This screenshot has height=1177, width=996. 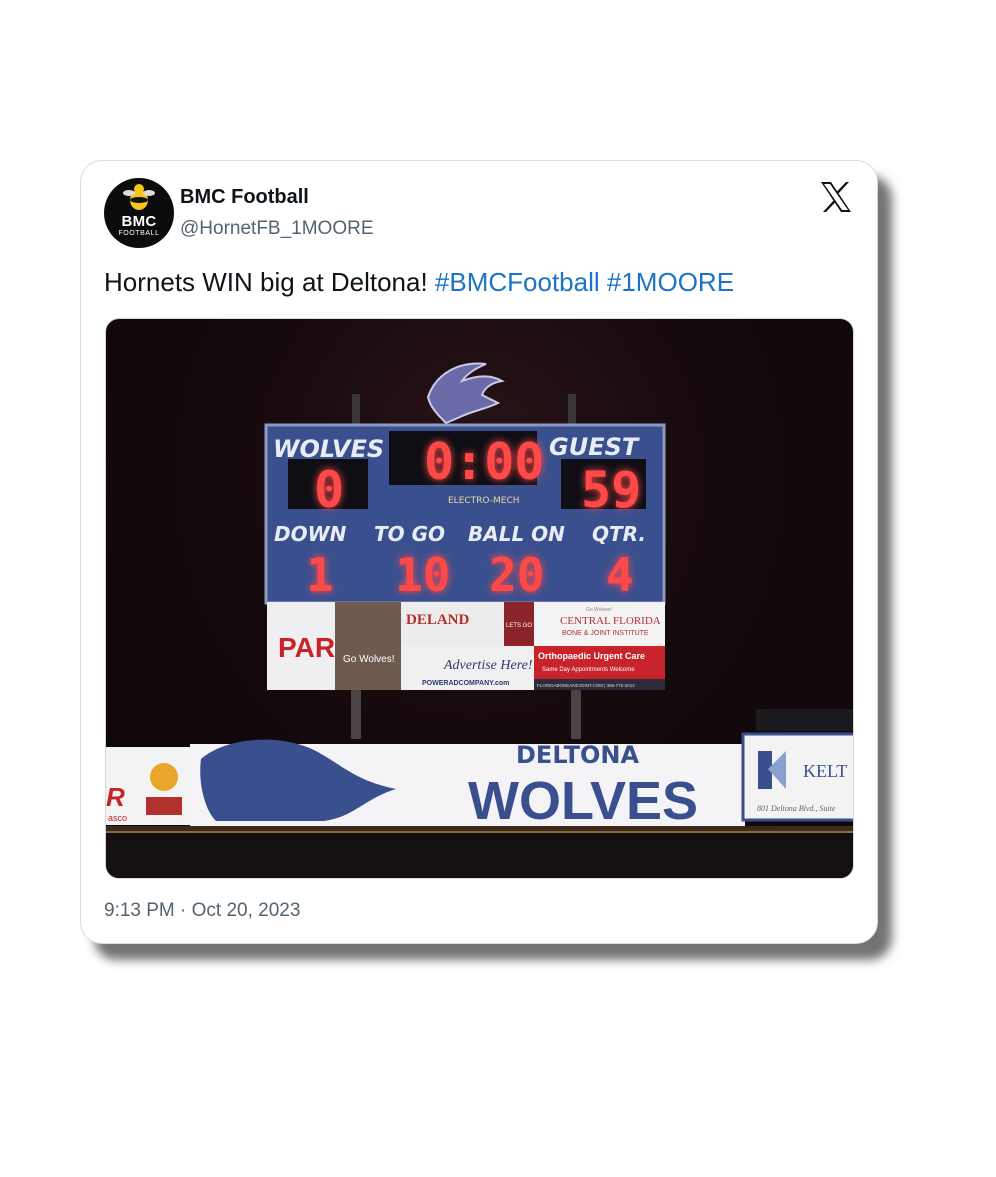 What do you see at coordinates (599, 610) in the screenshot?
I see `sponsor-cfl-small: Go Wolves!` at bounding box center [599, 610].